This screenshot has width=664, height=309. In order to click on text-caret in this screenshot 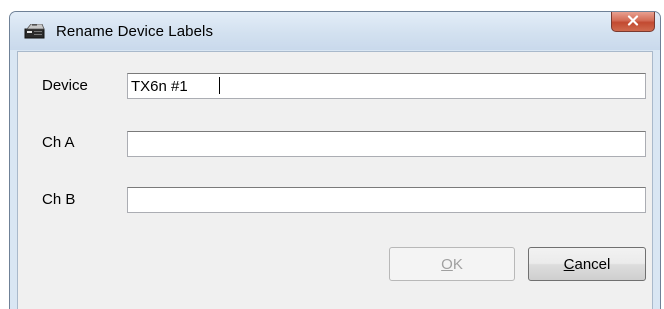, I will do `click(219, 85)`.